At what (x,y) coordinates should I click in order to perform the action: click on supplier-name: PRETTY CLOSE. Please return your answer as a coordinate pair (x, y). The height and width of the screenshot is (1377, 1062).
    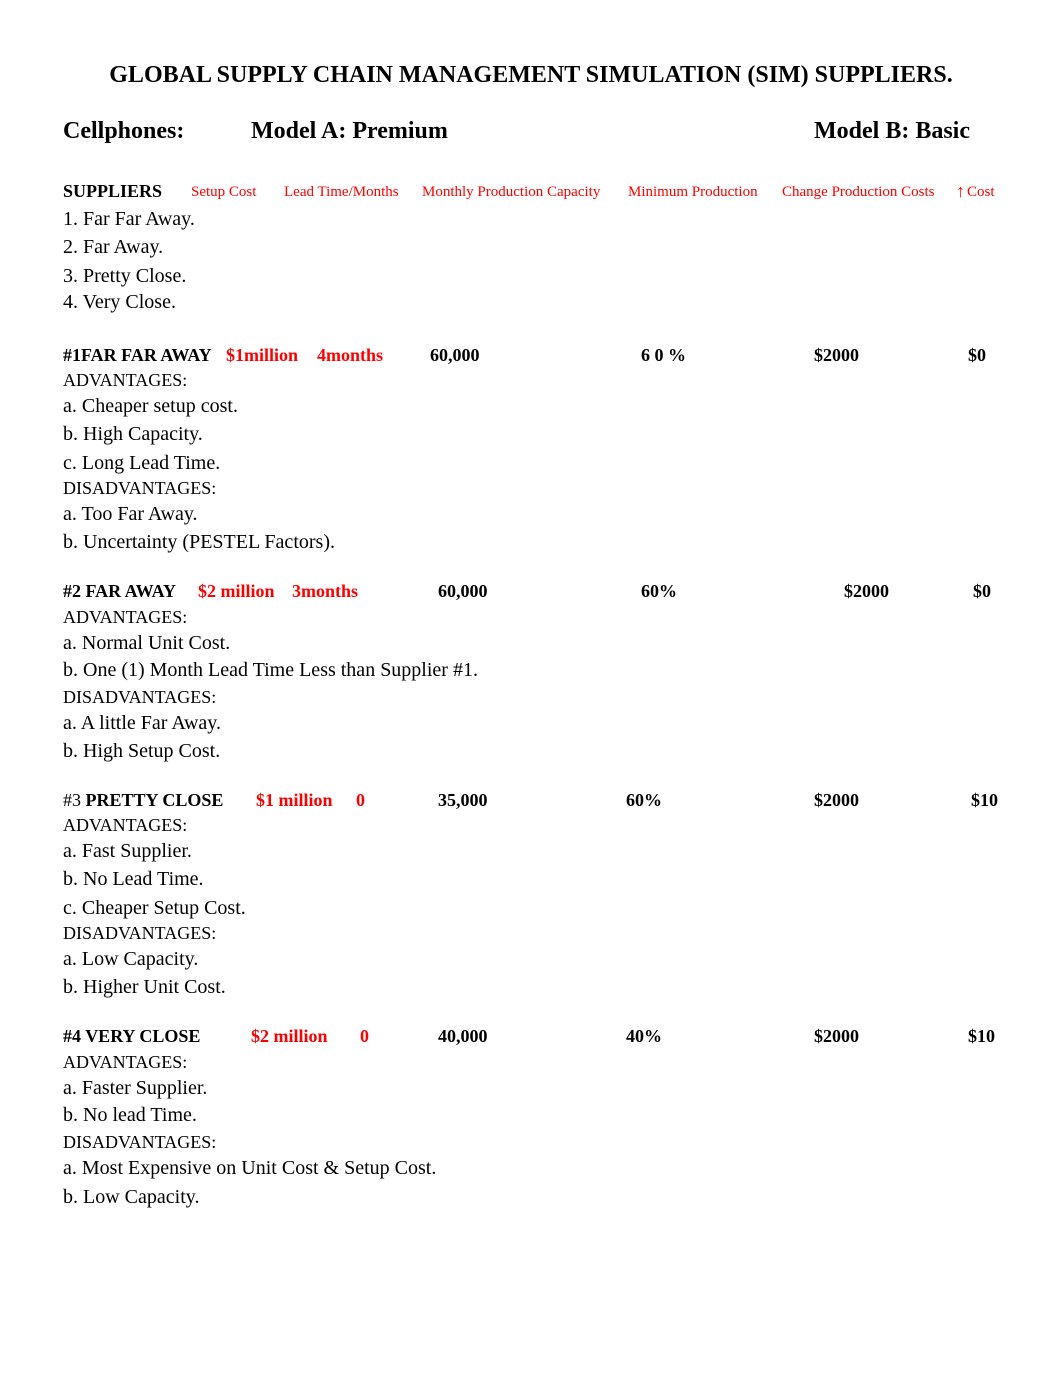
    Looking at the image, I should click on (154, 800).